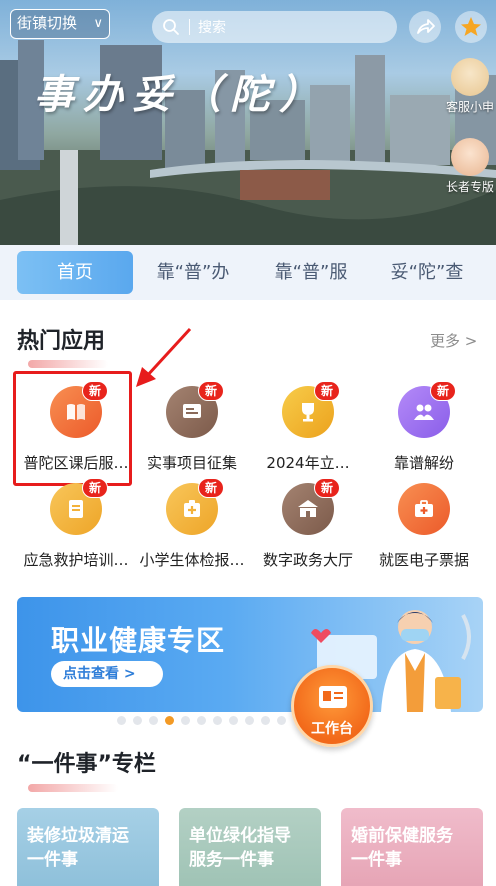 This screenshot has height=886, width=496. What do you see at coordinates (189, 27) in the screenshot?
I see `search-divider` at bounding box center [189, 27].